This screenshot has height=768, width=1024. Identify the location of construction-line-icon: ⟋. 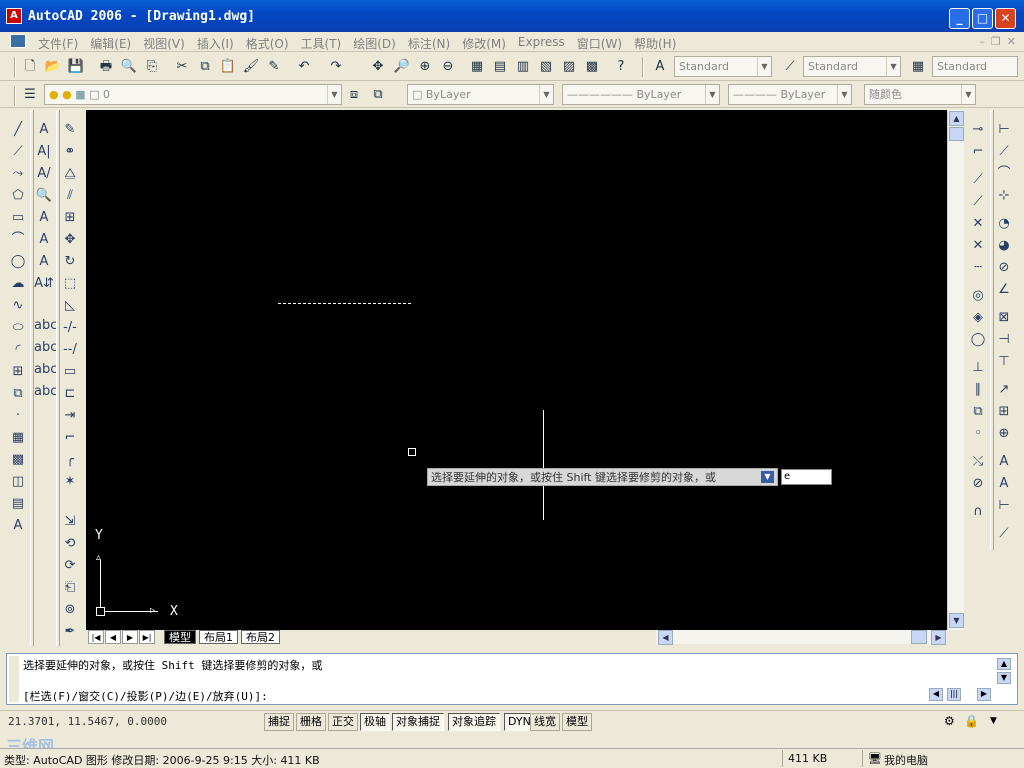
(18, 152).